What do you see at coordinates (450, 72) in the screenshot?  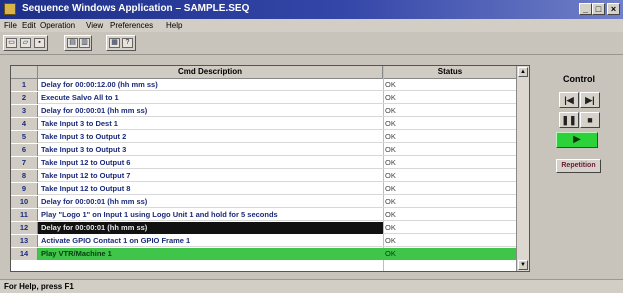 I see `status-column-header: Status` at bounding box center [450, 72].